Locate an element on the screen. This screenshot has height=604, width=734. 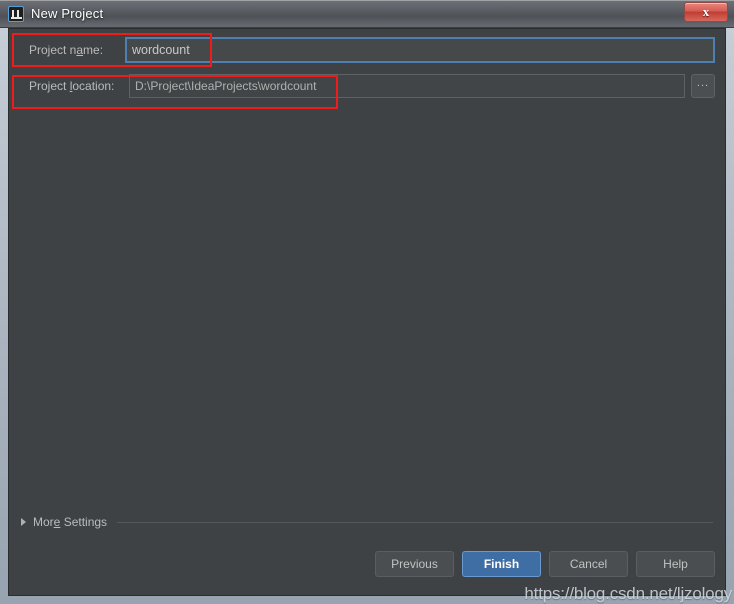
project-location-label-before: Project is located at coordinates (49, 86).